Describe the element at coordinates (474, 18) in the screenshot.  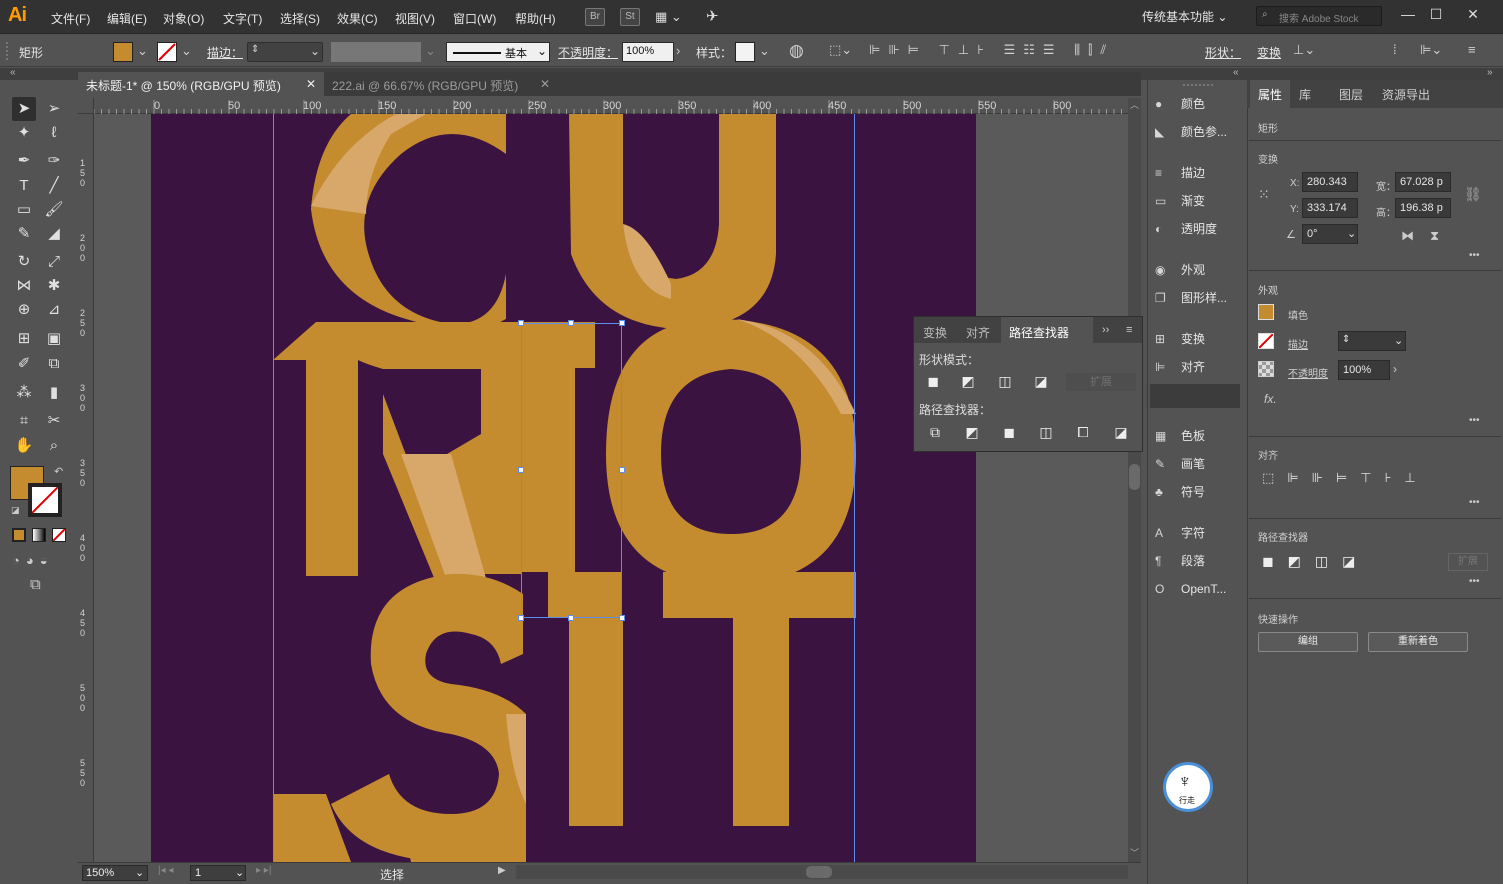
I see `menu-window: 窗口(W)` at that location.